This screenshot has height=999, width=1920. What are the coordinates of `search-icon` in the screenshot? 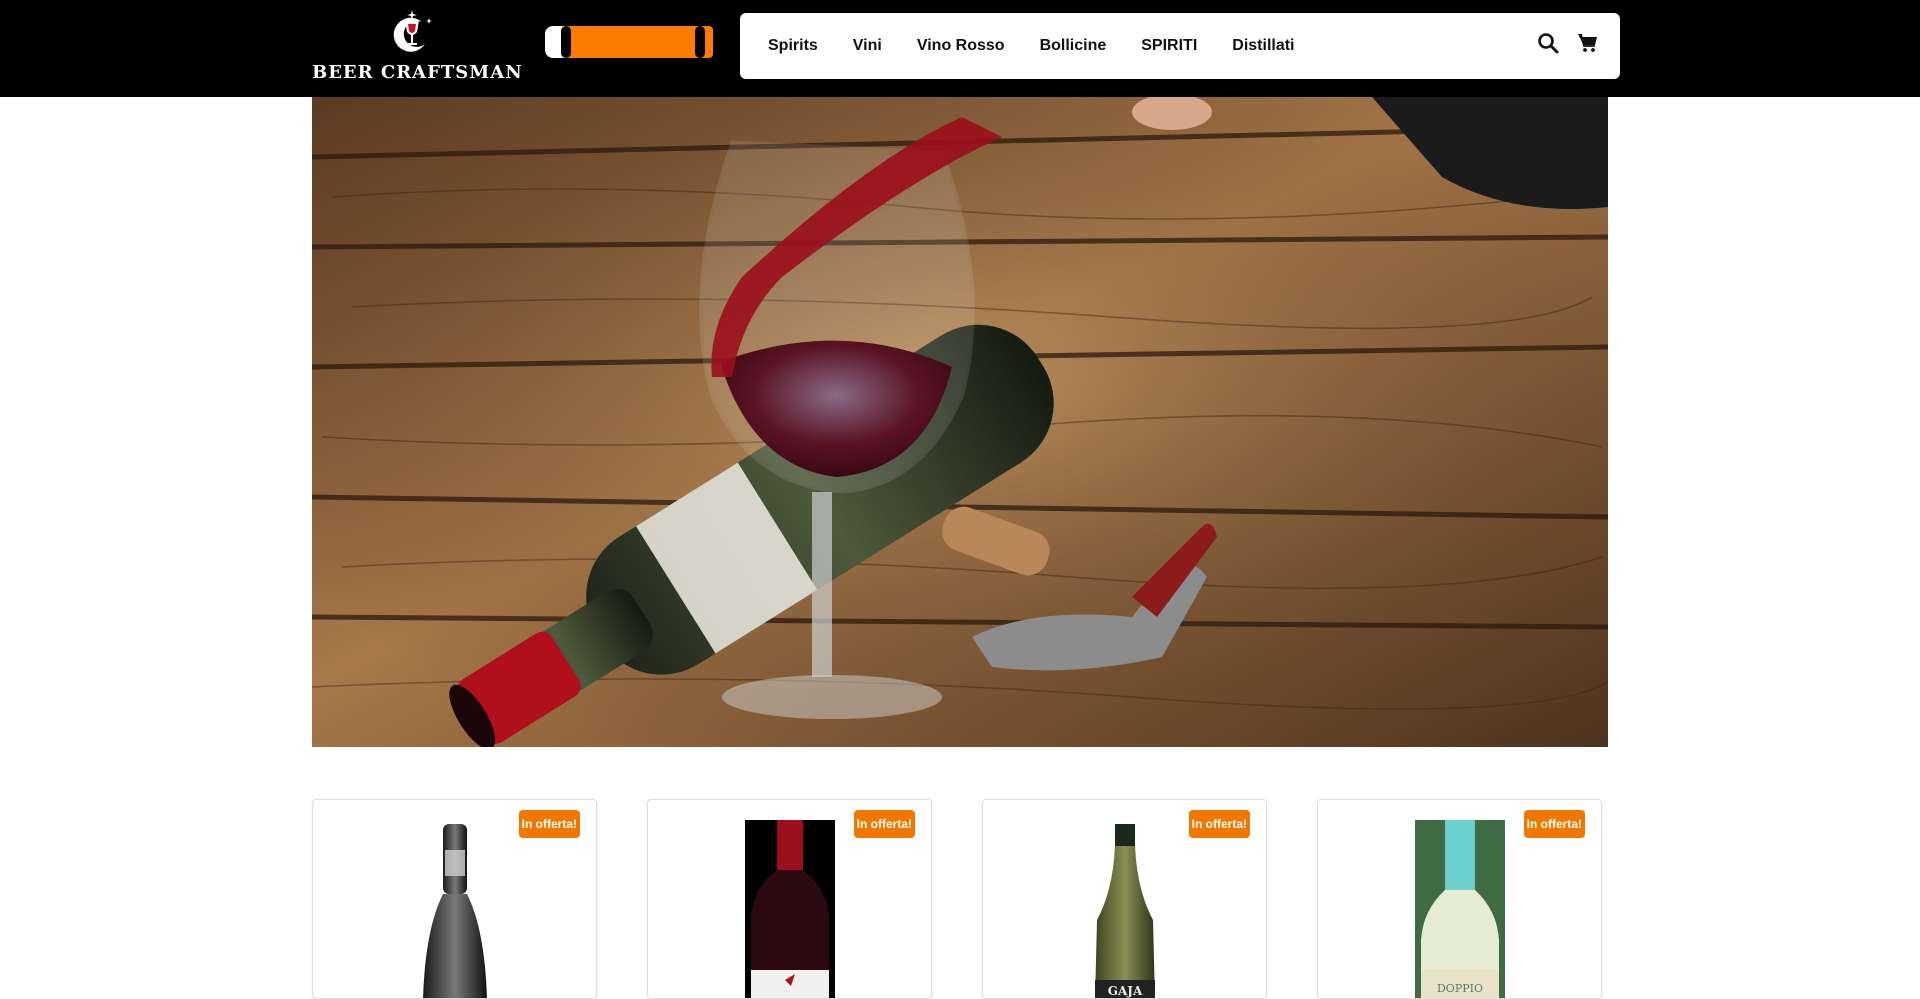 It's located at (1548, 43).